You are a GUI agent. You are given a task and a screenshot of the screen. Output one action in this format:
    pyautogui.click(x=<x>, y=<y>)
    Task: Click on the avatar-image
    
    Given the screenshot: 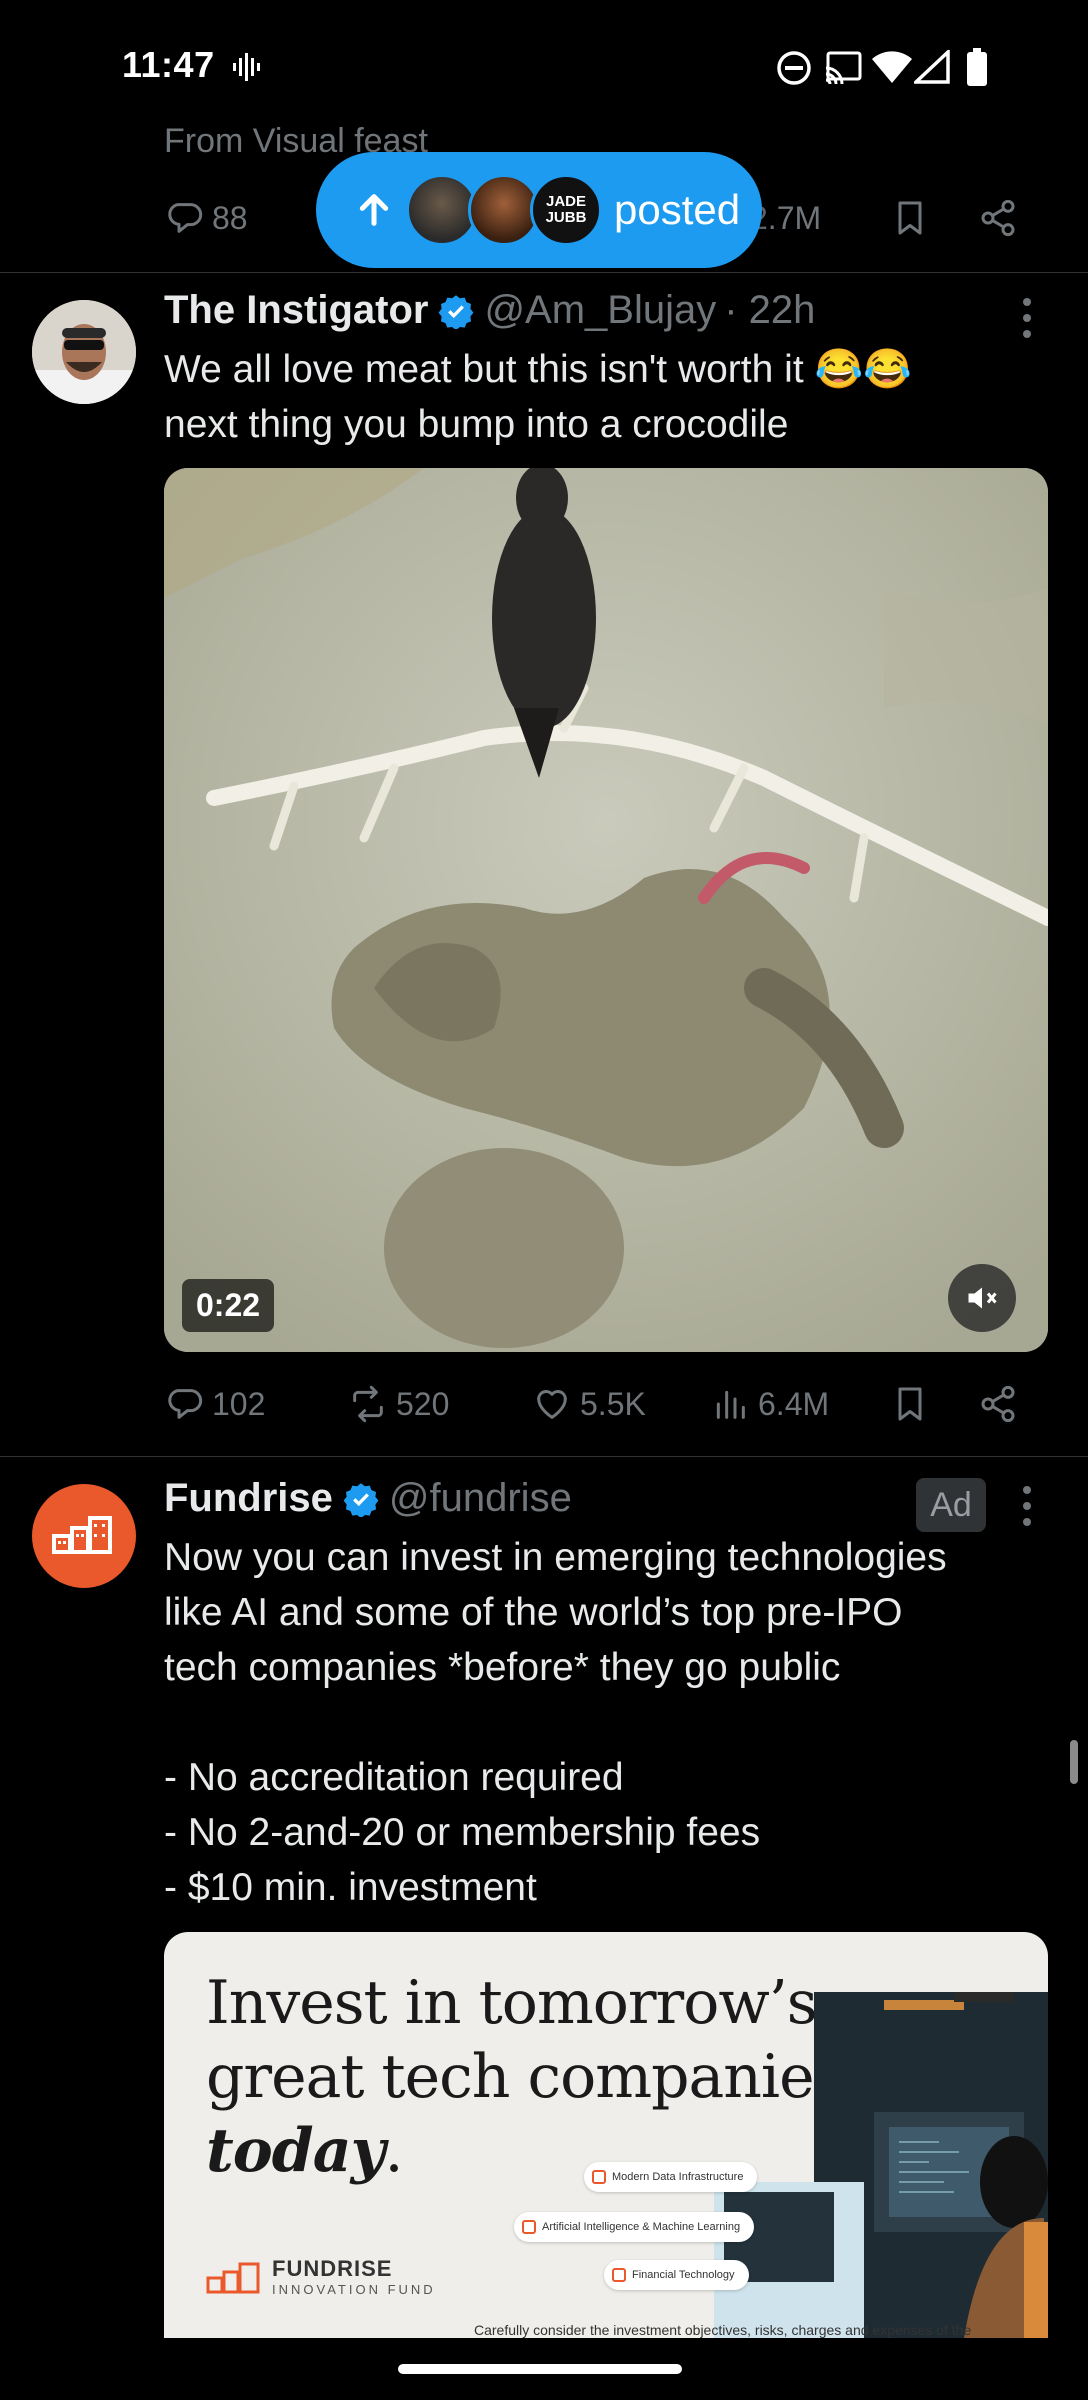 What is the action you would take?
    pyautogui.click(x=84, y=352)
    